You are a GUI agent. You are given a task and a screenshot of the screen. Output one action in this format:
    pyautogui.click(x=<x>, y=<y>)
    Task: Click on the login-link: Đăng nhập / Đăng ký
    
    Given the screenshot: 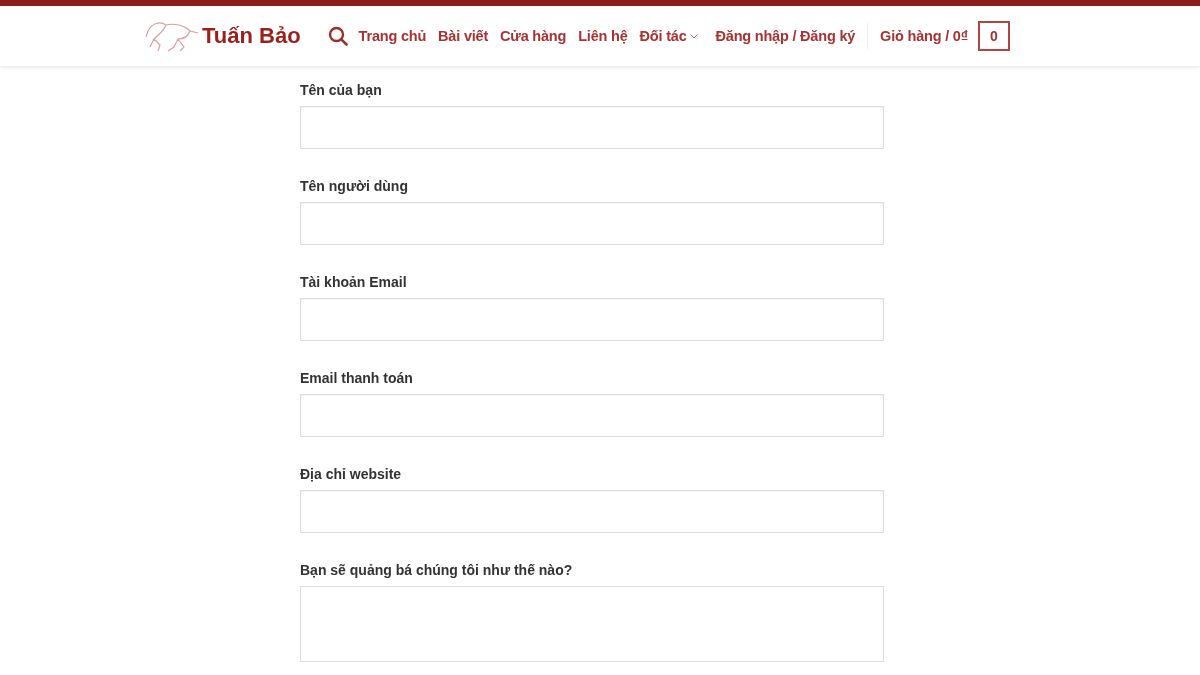 What is the action you would take?
    pyautogui.click(x=785, y=36)
    